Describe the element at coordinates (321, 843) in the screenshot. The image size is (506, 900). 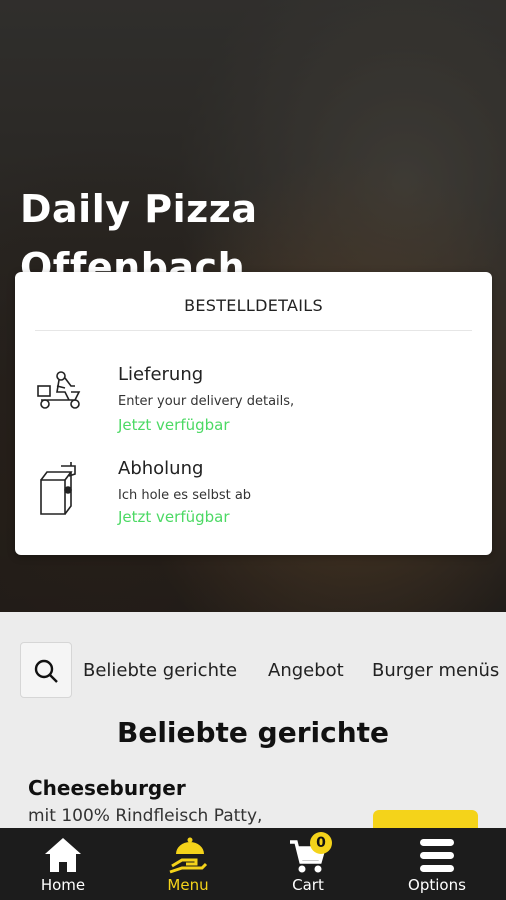
I see `cart-count-badge: 0` at that location.